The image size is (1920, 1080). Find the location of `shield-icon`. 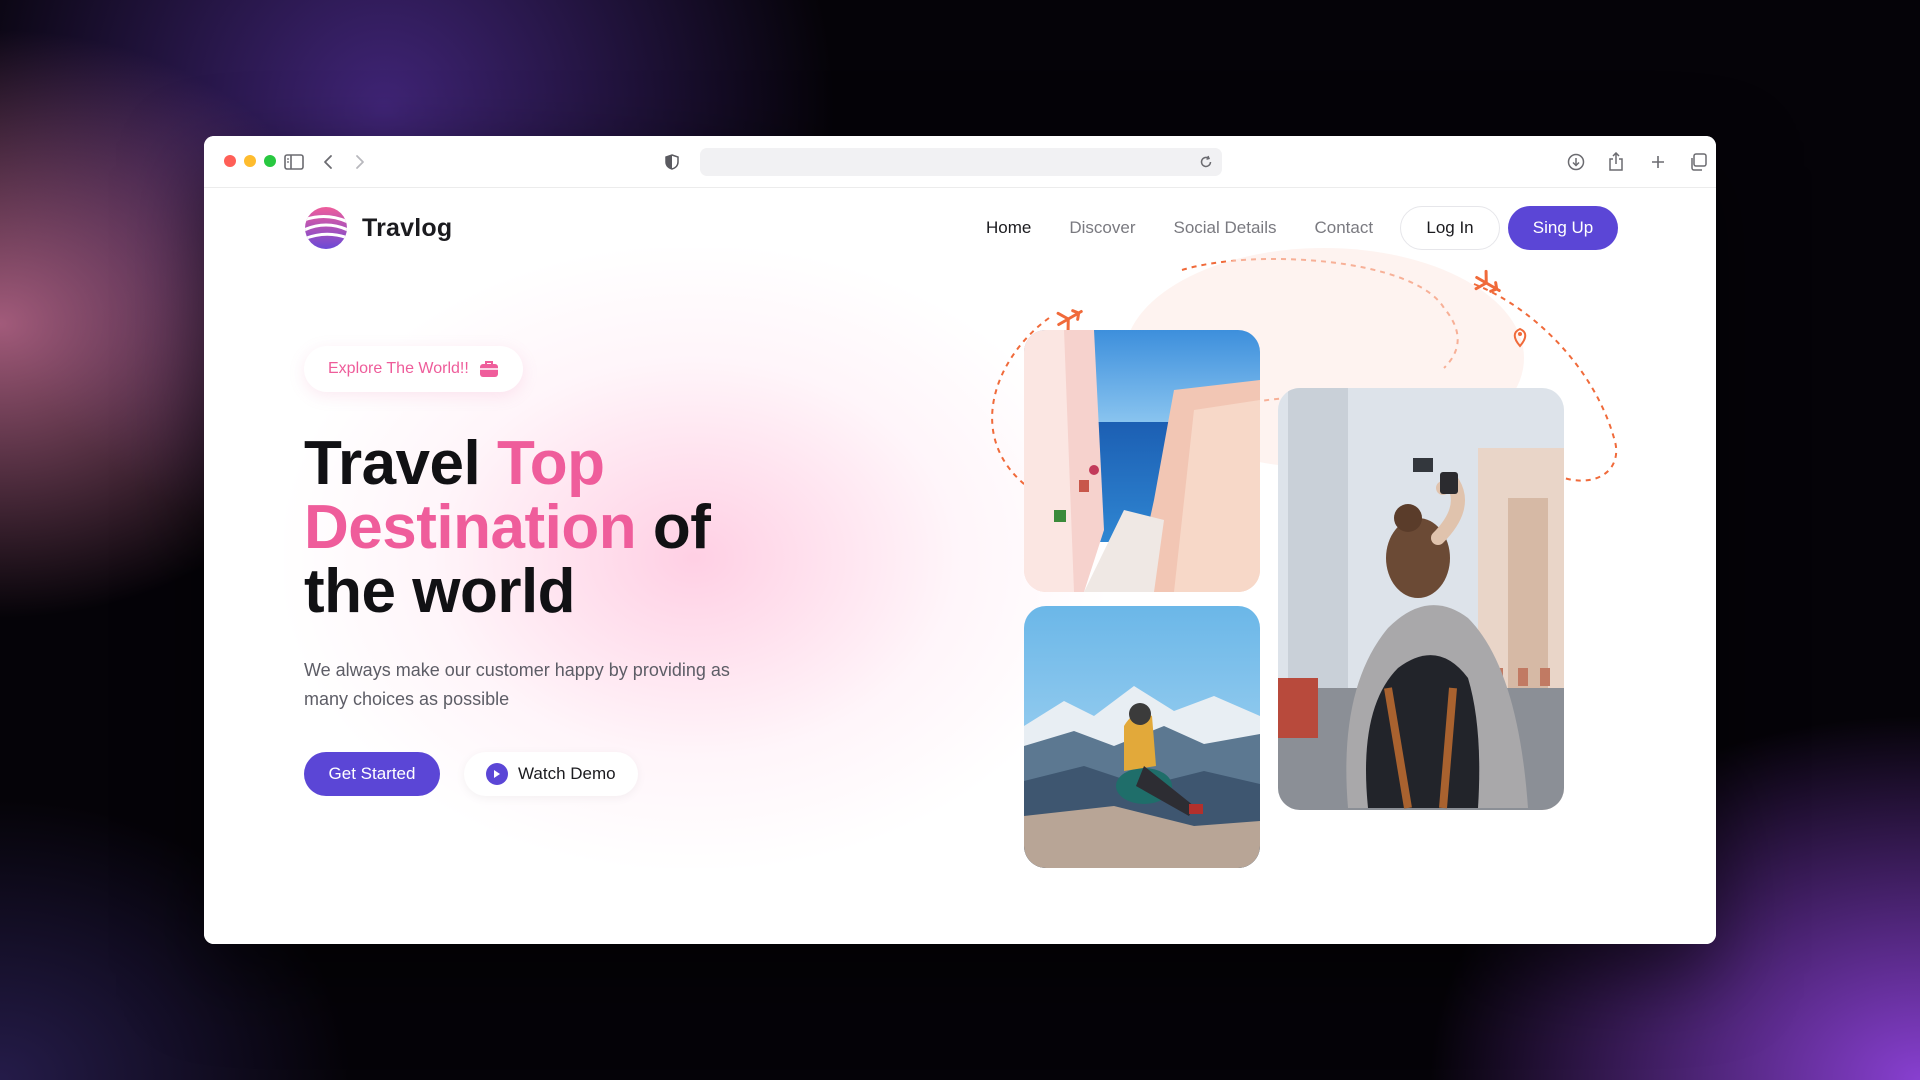

shield-icon is located at coordinates (672, 162).